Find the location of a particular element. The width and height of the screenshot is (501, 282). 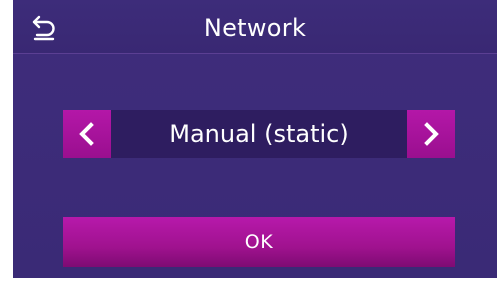

previous-option-button is located at coordinates (87, 134).